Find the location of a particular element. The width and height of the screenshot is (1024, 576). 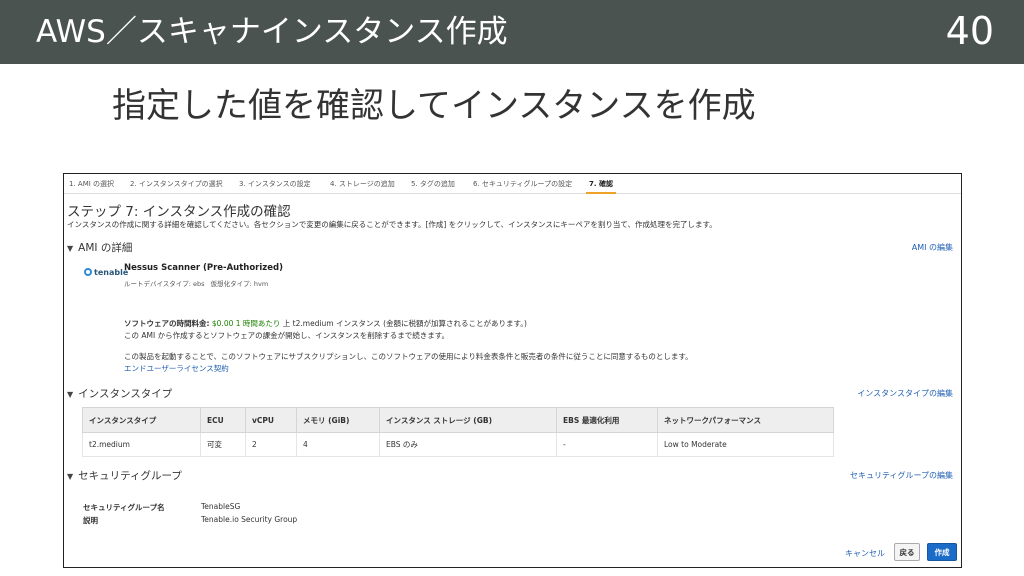

tenable-logo: tenable is located at coordinates (106, 272).